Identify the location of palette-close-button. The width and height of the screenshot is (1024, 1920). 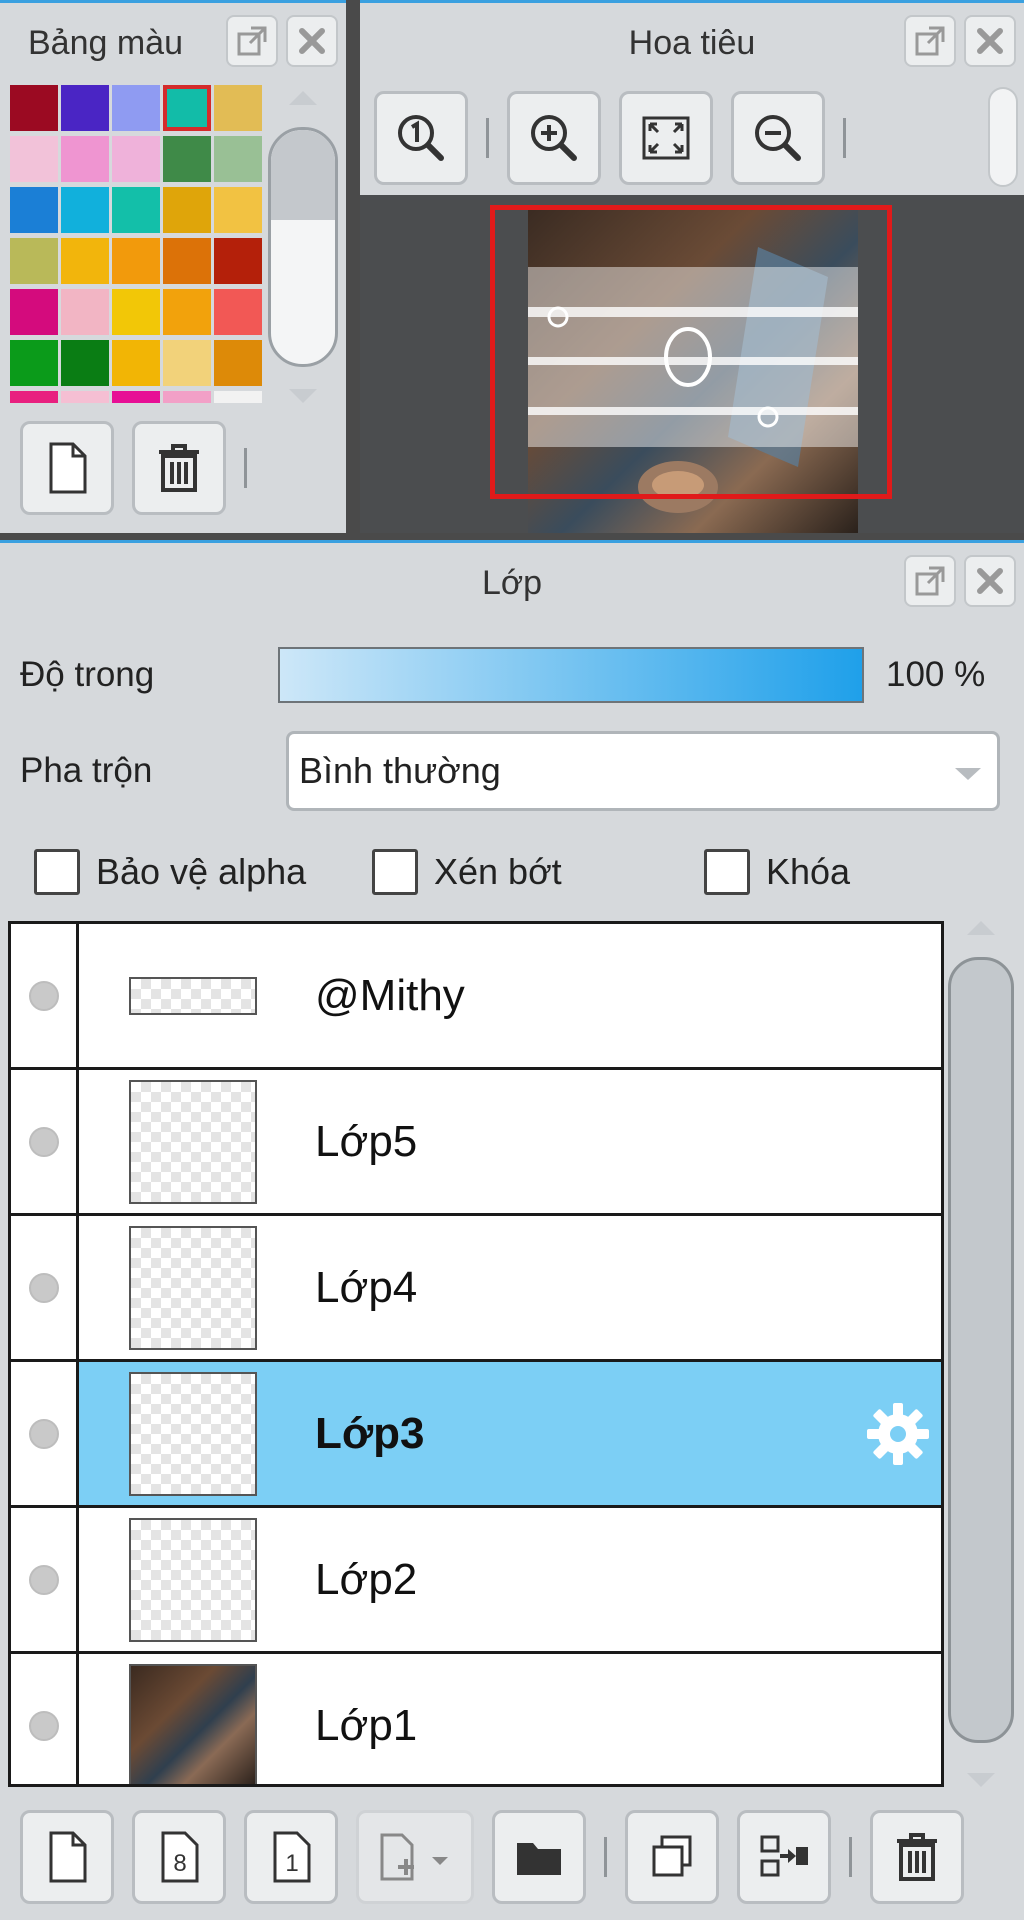
(312, 41).